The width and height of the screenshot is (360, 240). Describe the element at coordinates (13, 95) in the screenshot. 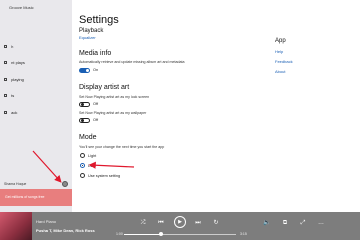

I see `sidebar-item-label: ts` at that location.